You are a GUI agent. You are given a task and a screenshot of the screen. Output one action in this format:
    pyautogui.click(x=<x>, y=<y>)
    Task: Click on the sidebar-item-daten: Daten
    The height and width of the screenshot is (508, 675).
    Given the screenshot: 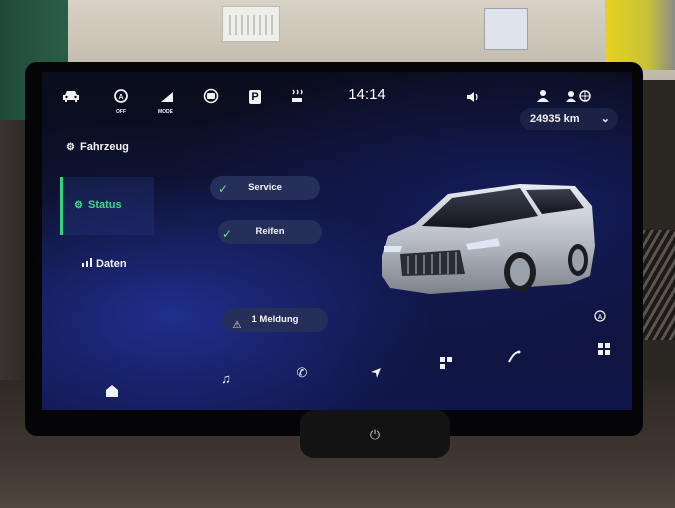 What is the action you would take?
    pyautogui.click(x=104, y=264)
    